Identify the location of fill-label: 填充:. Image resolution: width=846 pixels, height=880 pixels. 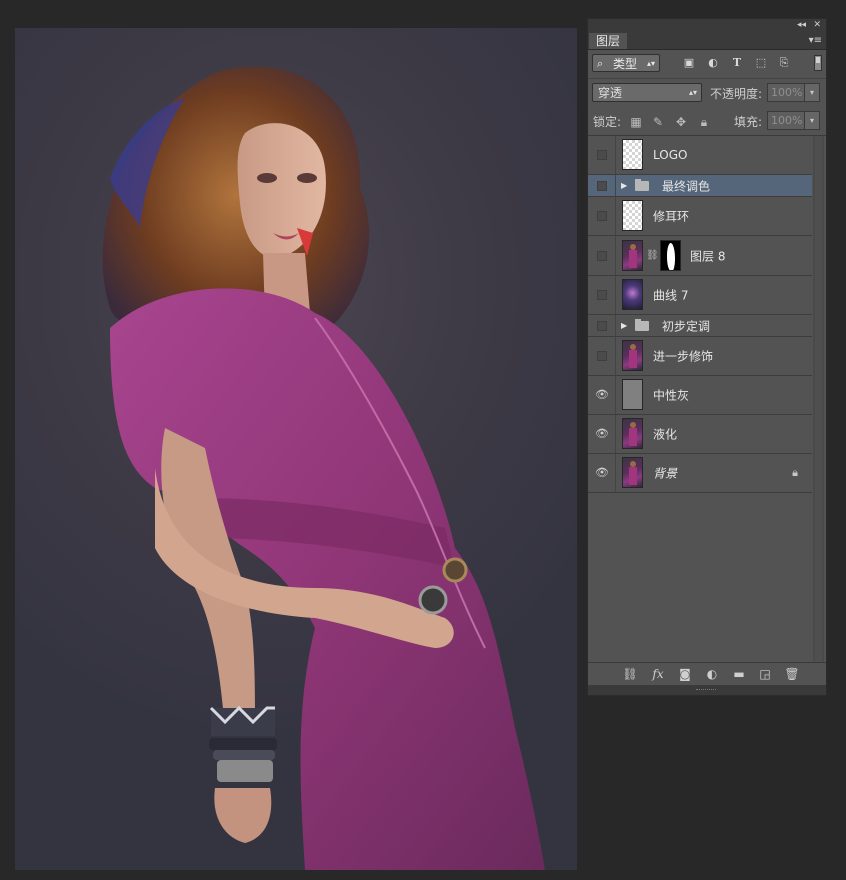
(748, 122).